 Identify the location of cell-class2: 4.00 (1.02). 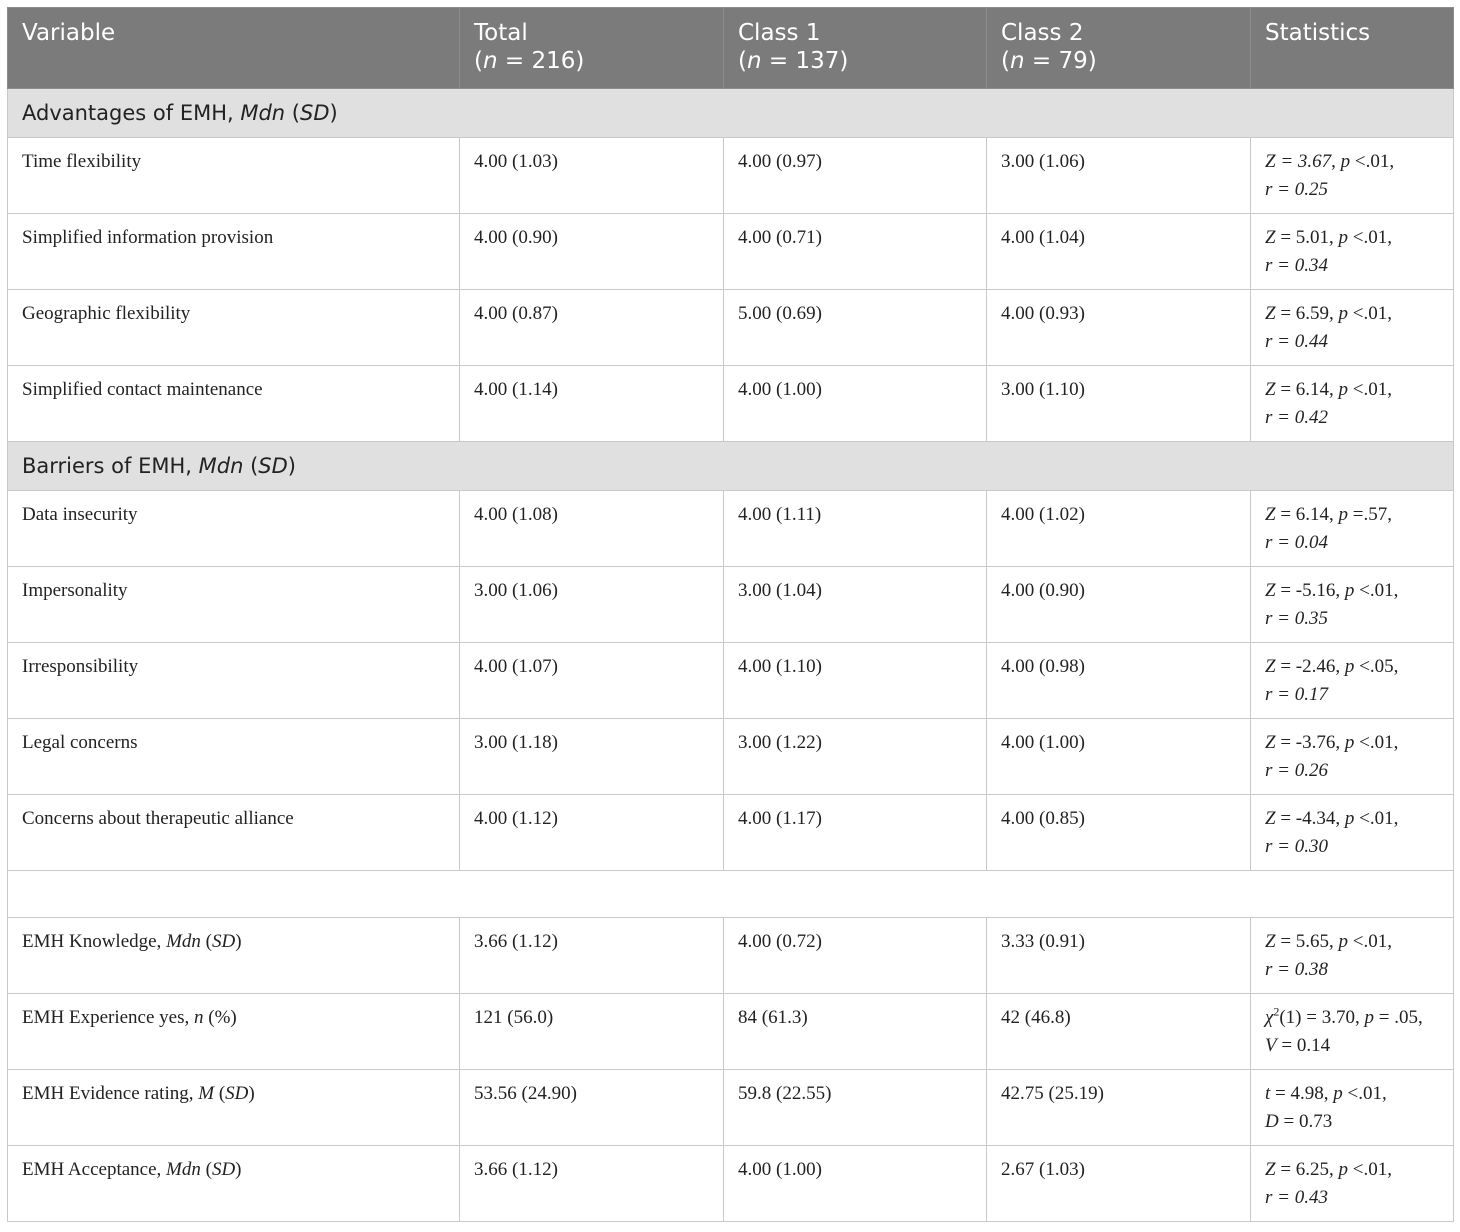
(1118, 528).